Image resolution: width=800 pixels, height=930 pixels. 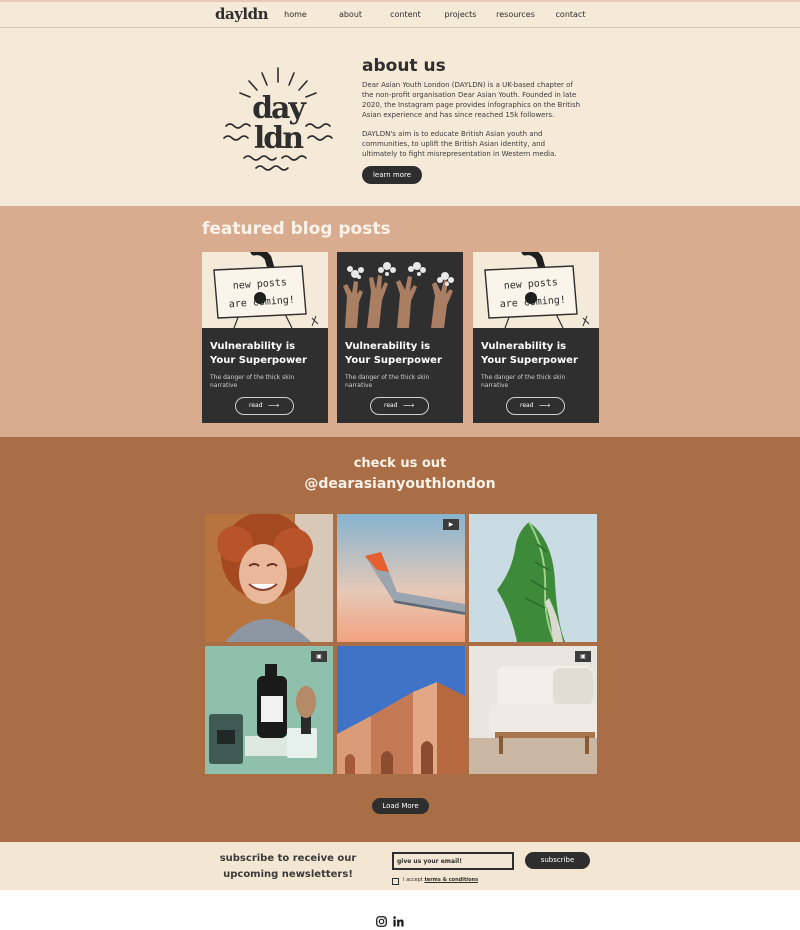 I want to click on about-title: about us, so click(x=404, y=66).